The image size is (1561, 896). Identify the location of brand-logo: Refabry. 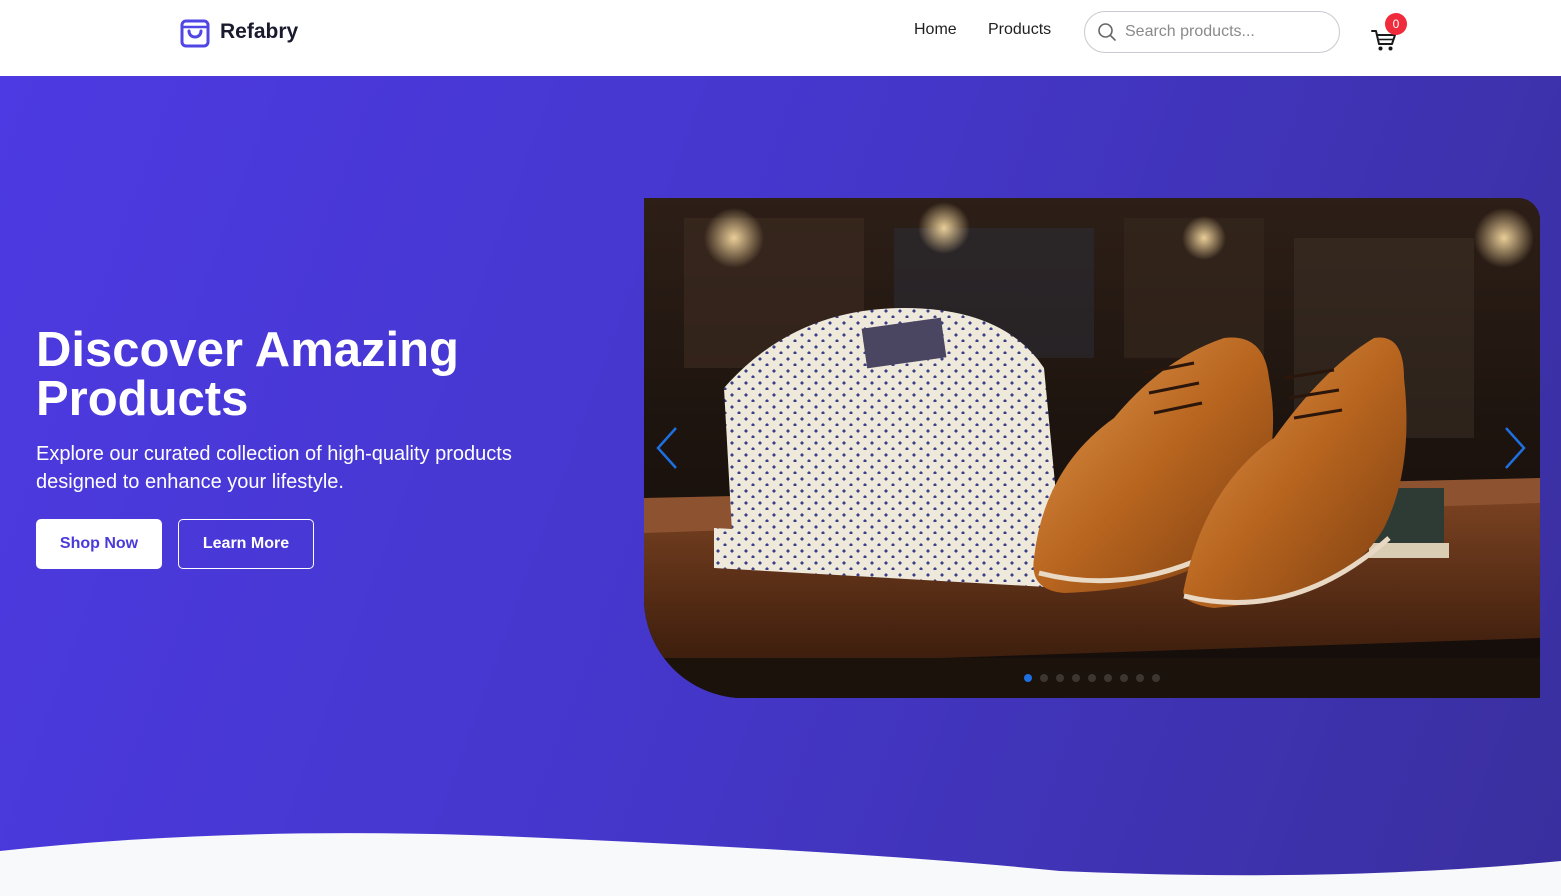
(239, 32).